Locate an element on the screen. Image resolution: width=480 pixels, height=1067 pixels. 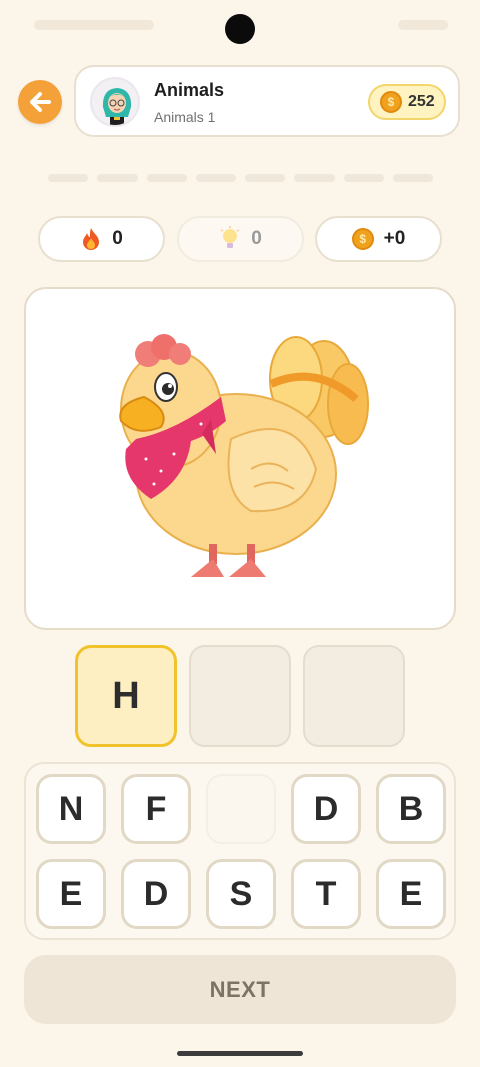
coin-balance: $ 252 is located at coordinates (407, 102).